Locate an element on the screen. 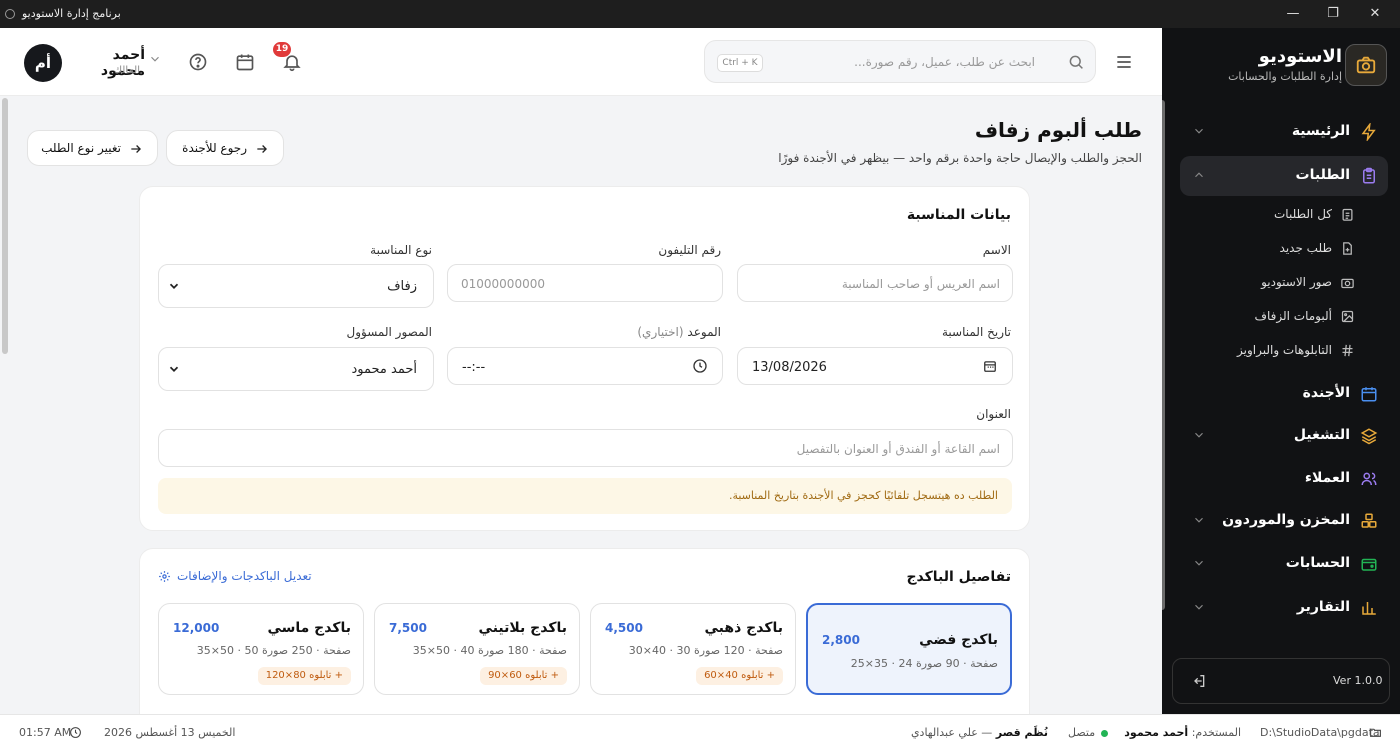  data-path: D:\StudioData\pgdata is located at coordinates (1320, 732).